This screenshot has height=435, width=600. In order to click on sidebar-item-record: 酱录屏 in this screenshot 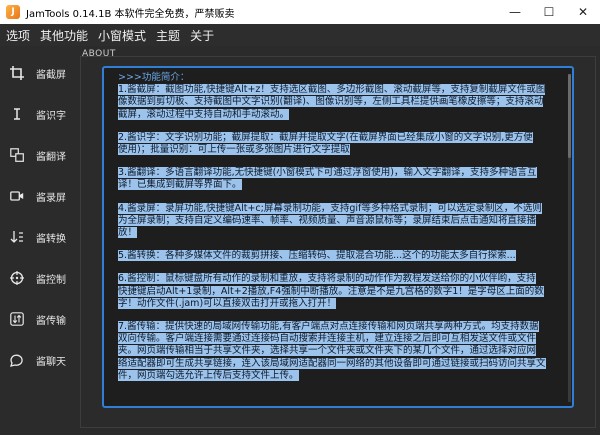, I will do `click(40, 196)`.